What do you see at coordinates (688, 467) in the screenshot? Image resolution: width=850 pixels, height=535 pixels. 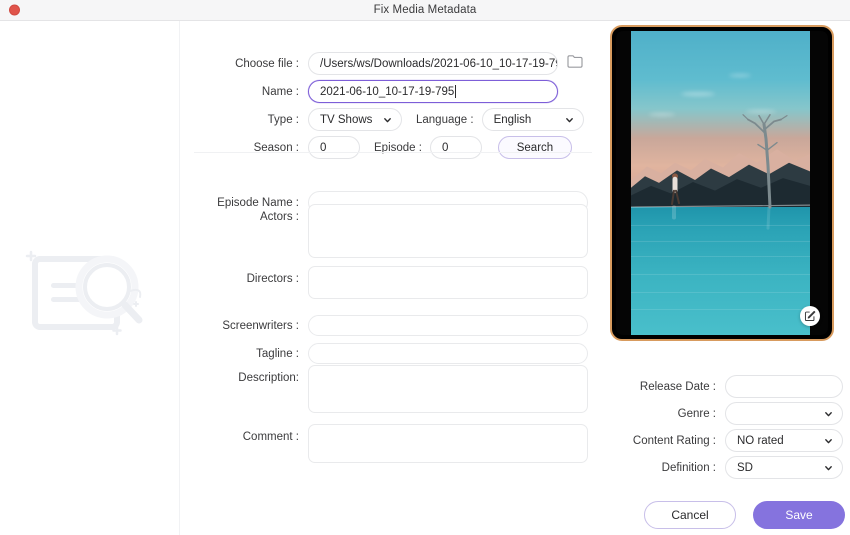 I see `definition-label: Definition :` at bounding box center [688, 467].